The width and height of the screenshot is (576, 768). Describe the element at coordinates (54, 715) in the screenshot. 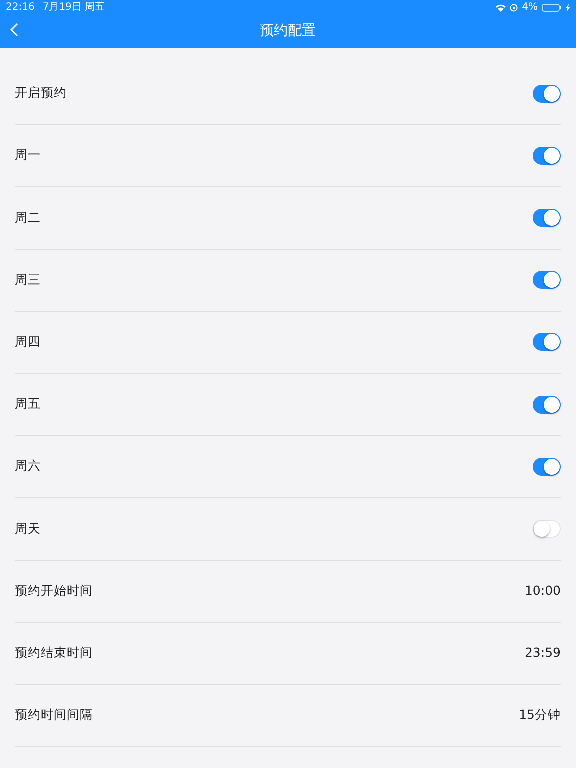

I see `row-label: 预约时间间隔` at that location.